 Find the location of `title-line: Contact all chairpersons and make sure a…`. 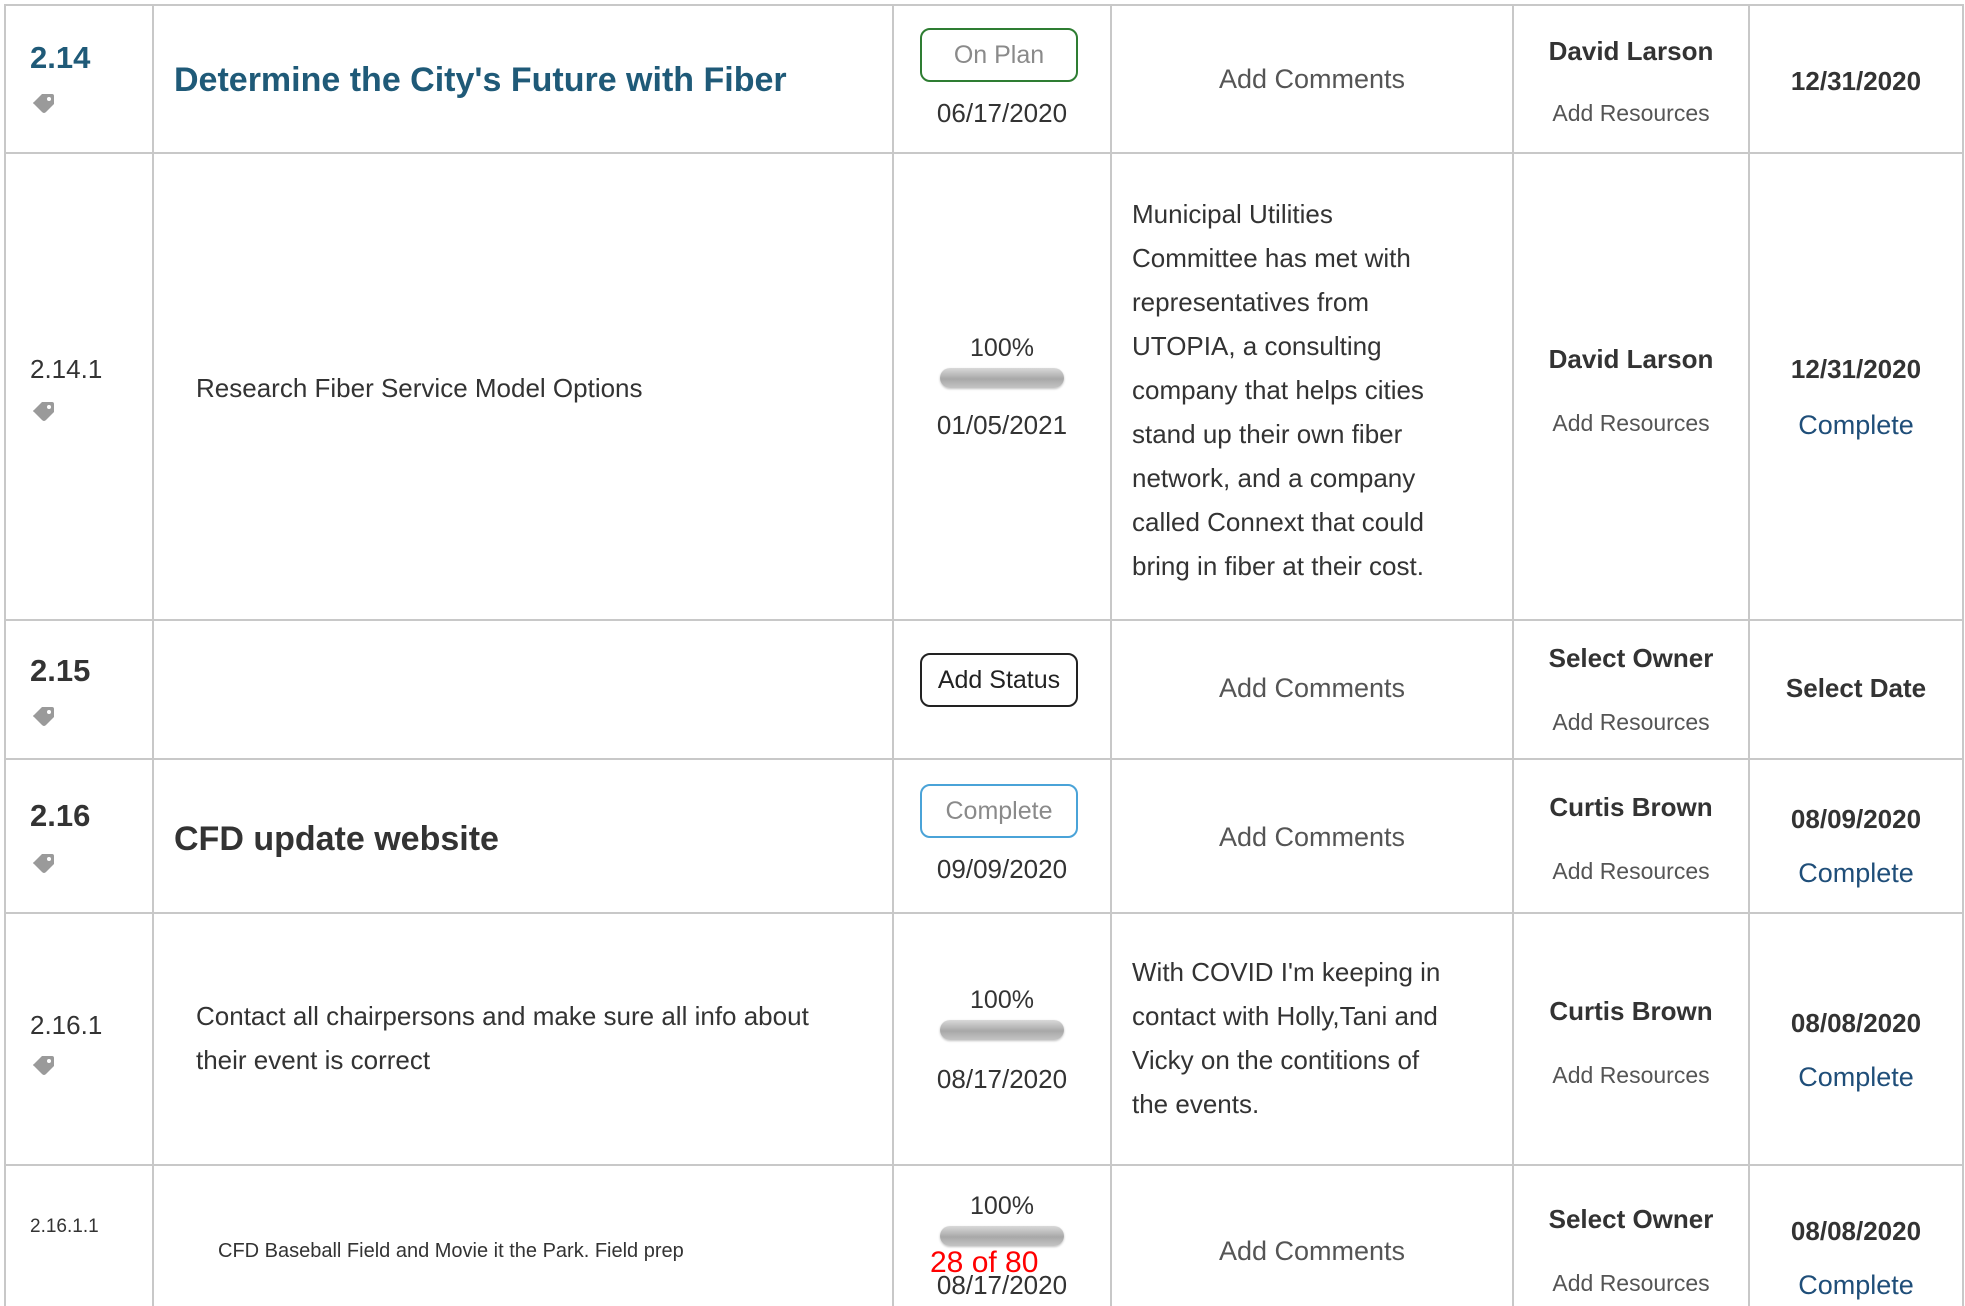

title-line: Contact all chairpersons and make sure a… is located at coordinates (502, 1016).